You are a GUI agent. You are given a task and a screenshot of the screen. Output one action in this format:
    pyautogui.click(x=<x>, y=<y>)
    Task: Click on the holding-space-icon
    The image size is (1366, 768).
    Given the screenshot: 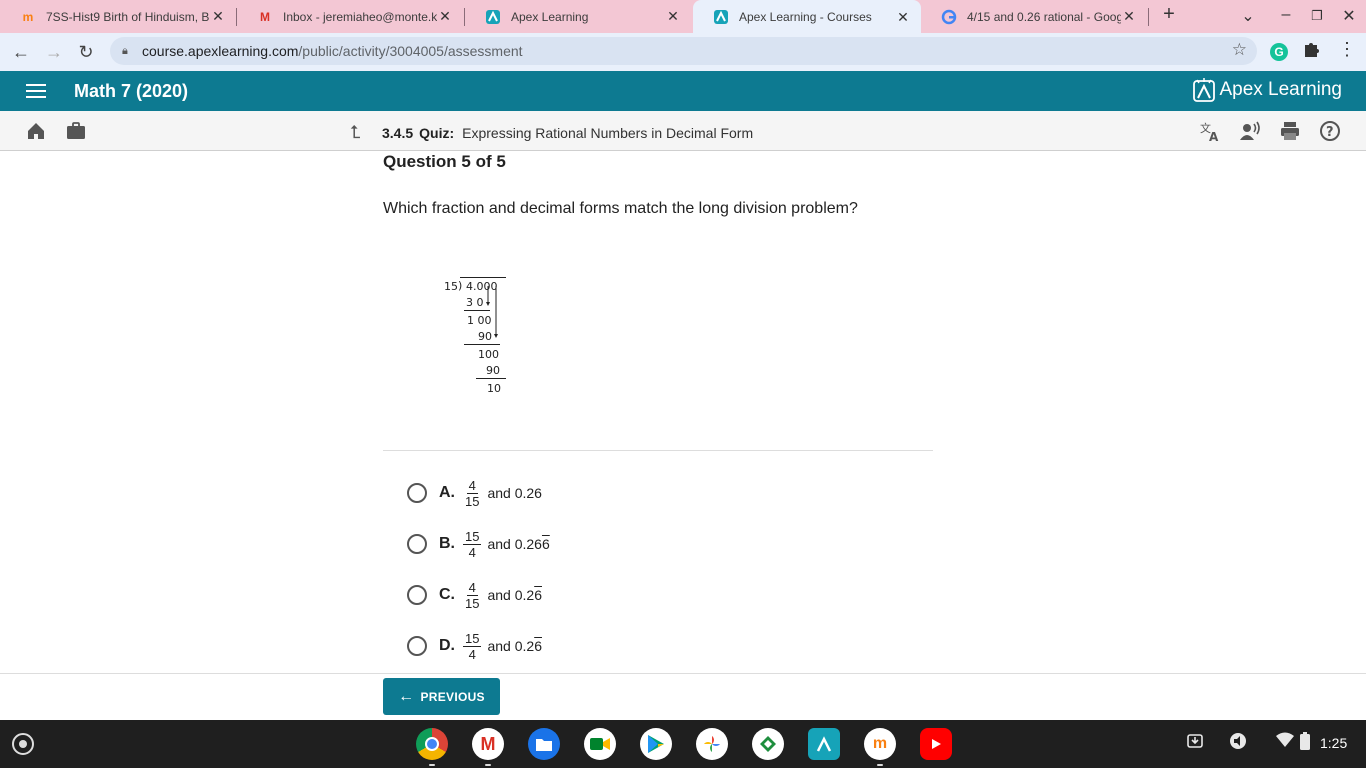 What is the action you would take?
    pyautogui.click(x=1195, y=743)
    